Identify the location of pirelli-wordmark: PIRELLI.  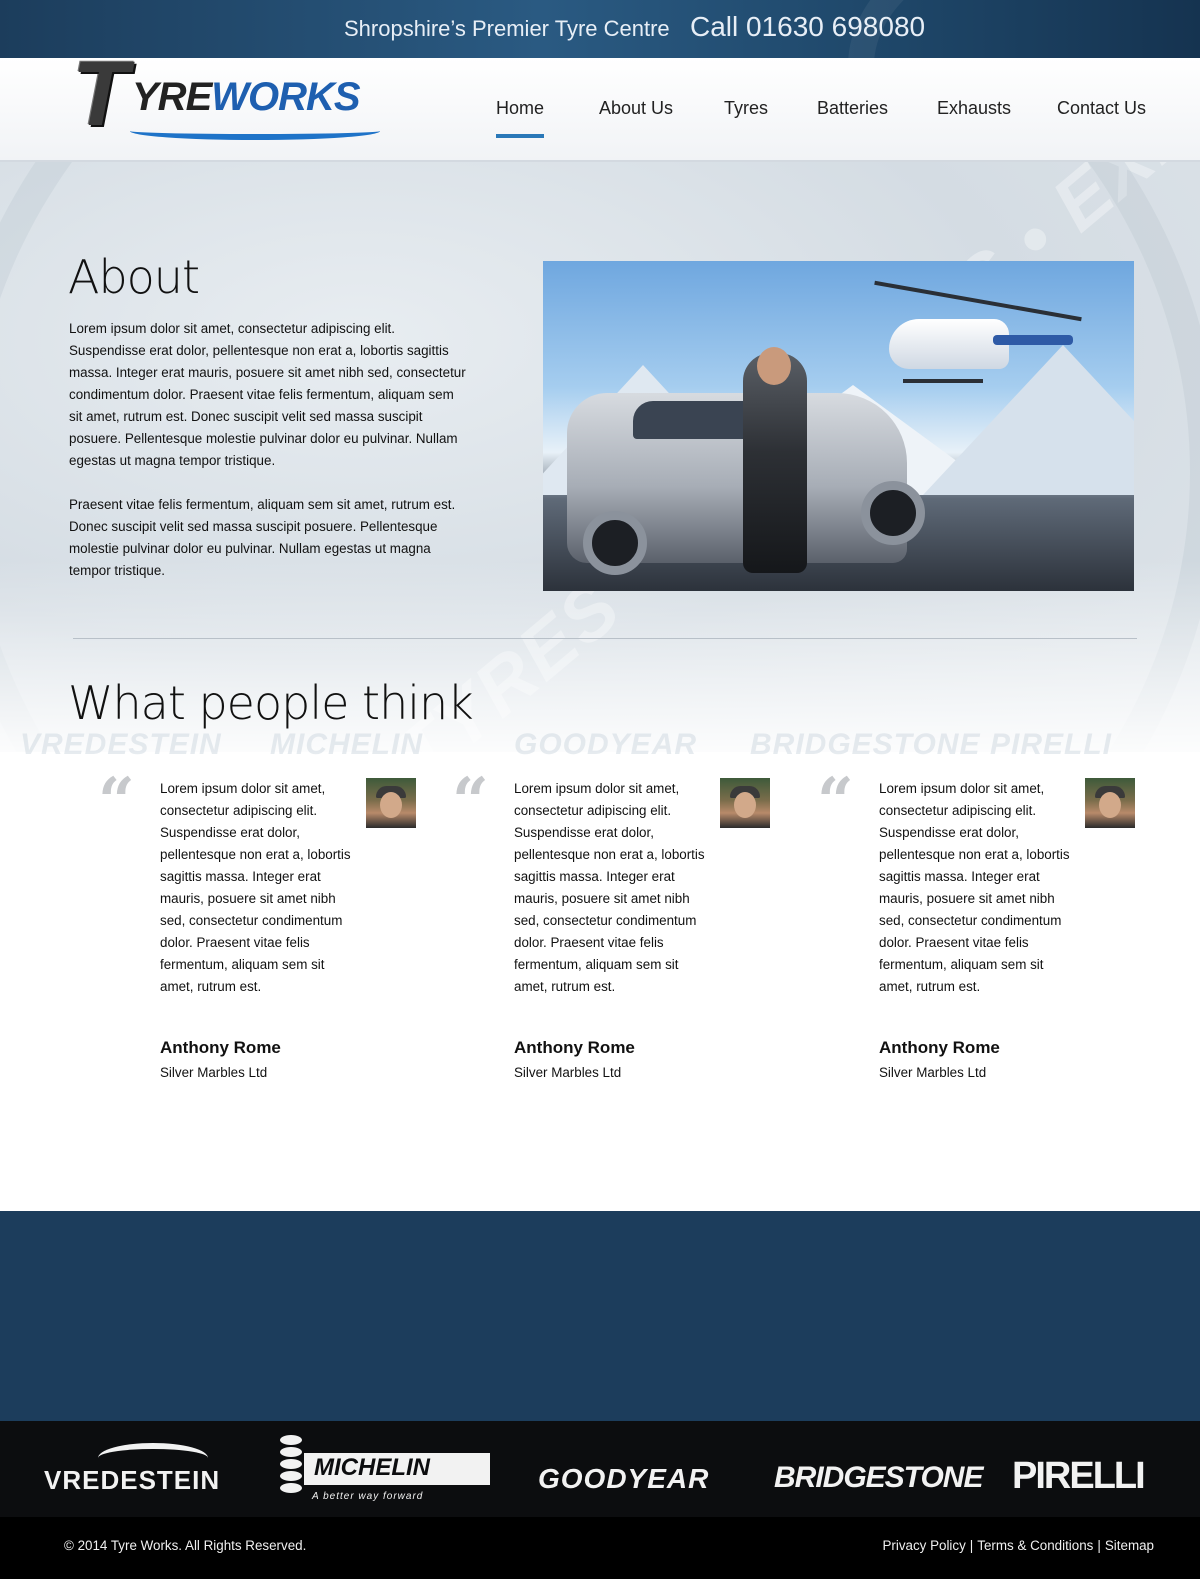
(1079, 1476).